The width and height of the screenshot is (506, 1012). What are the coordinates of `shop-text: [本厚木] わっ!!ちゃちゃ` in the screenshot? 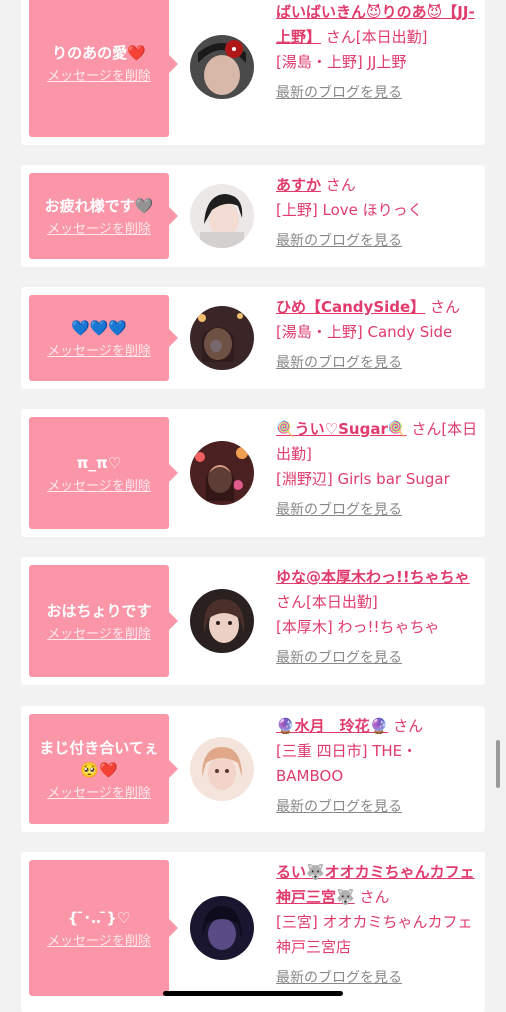 It's located at (358, 627).